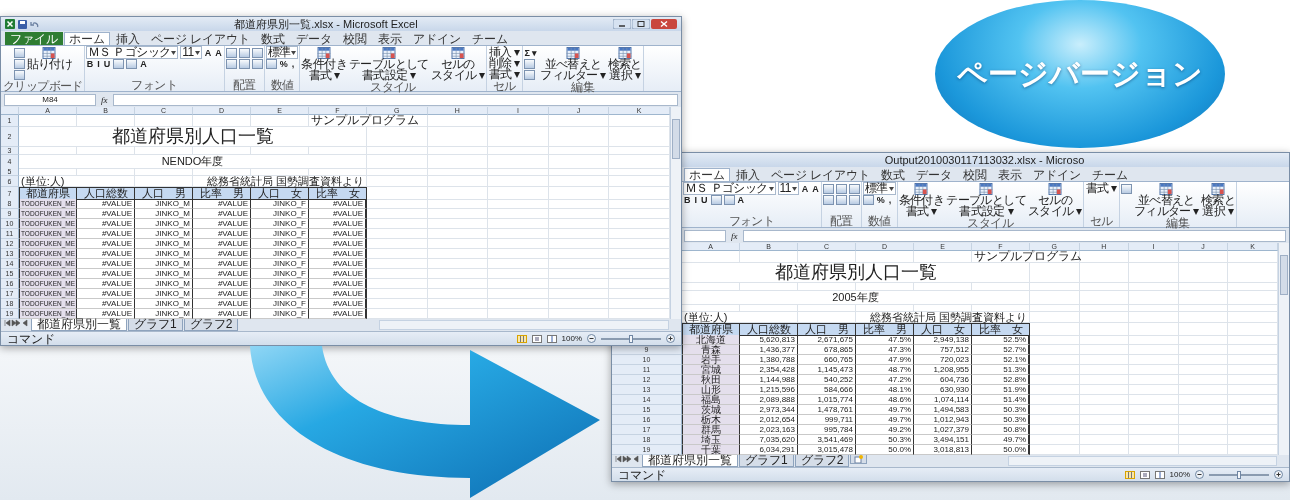 This screenshot has width=1290, height=500. Describe the element at coordinates (705, 235) in the screenshot. I see `name-box` at that location.